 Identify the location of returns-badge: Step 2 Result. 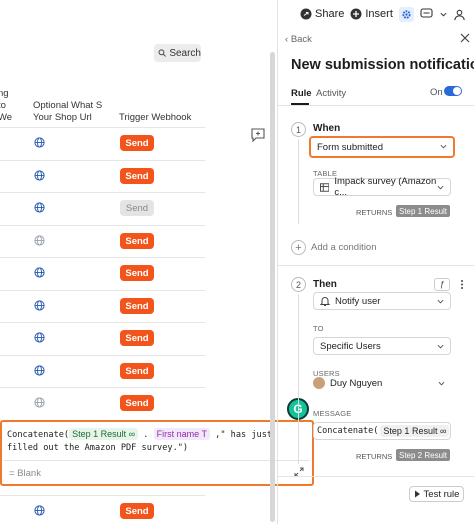
(423, 455).